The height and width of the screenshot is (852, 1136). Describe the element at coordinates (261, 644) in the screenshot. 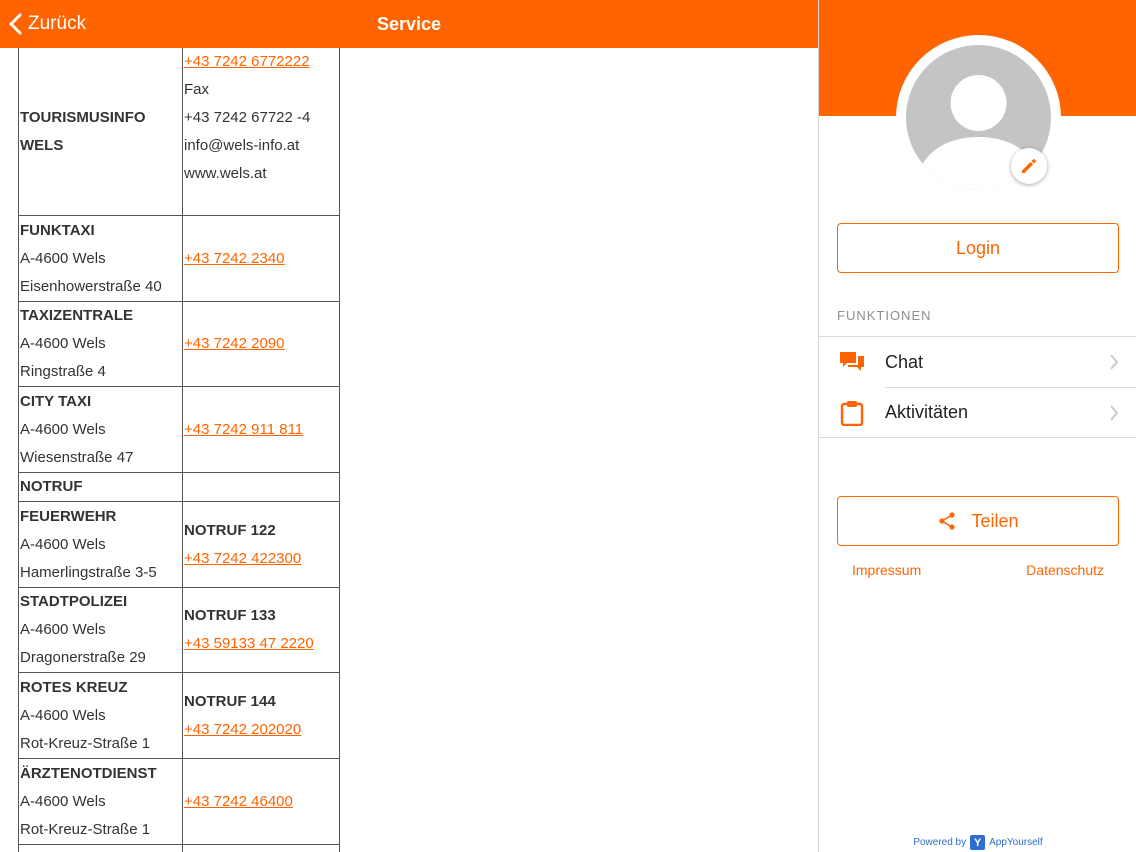

I see `phone-link: +43 59133 47 2220` at that location.